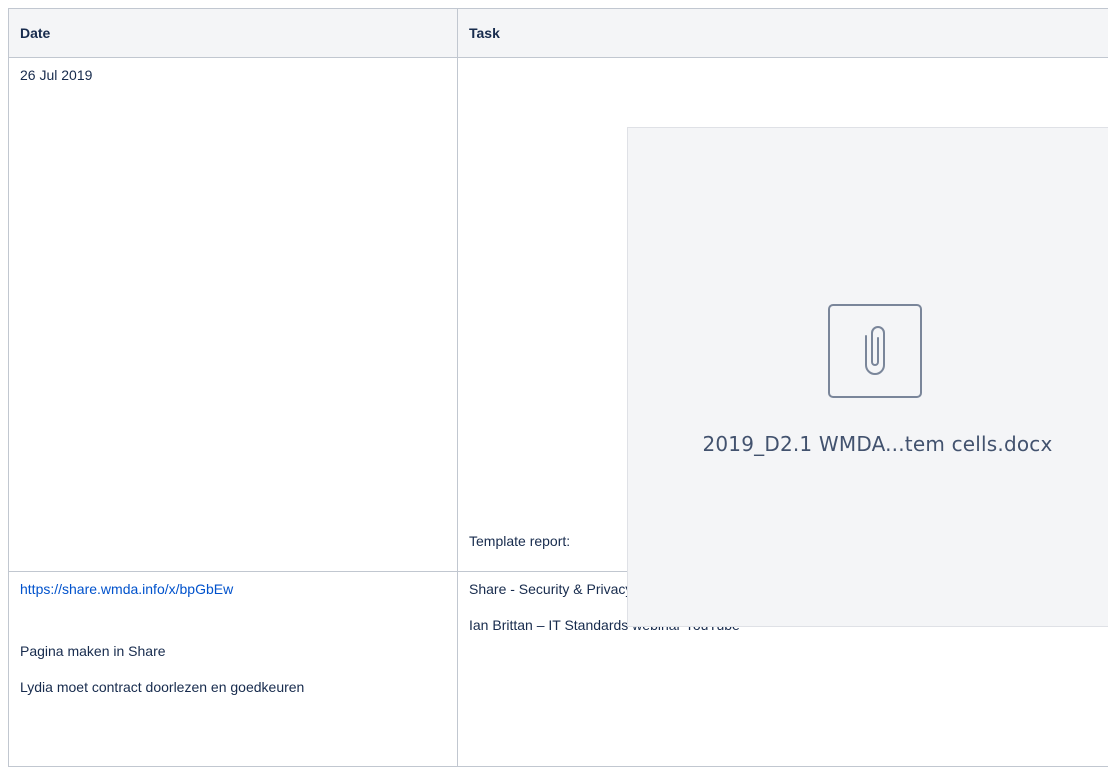 The image size is (1108, 772). What do you see at coordinates (233, 33) in the screenshot?
I see `column-header-date: Date` at bounding box center [233, 33].